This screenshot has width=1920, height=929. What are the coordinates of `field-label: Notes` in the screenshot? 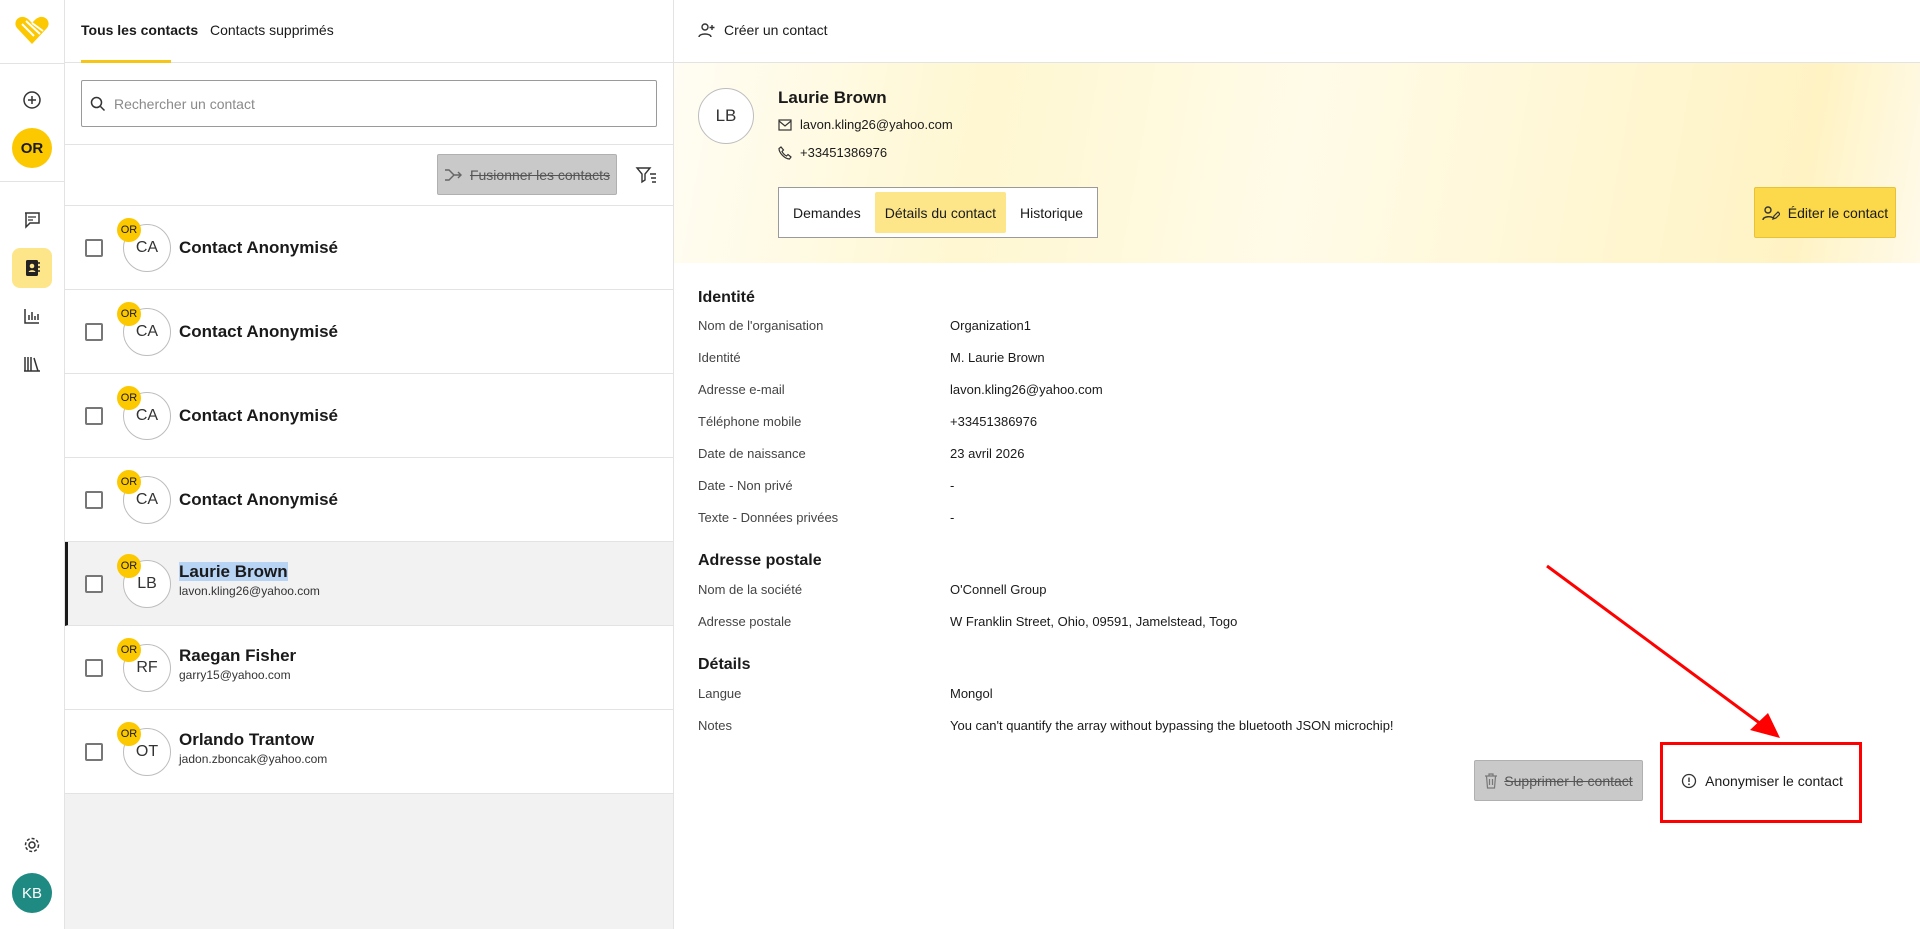 It's located at (715, 725).